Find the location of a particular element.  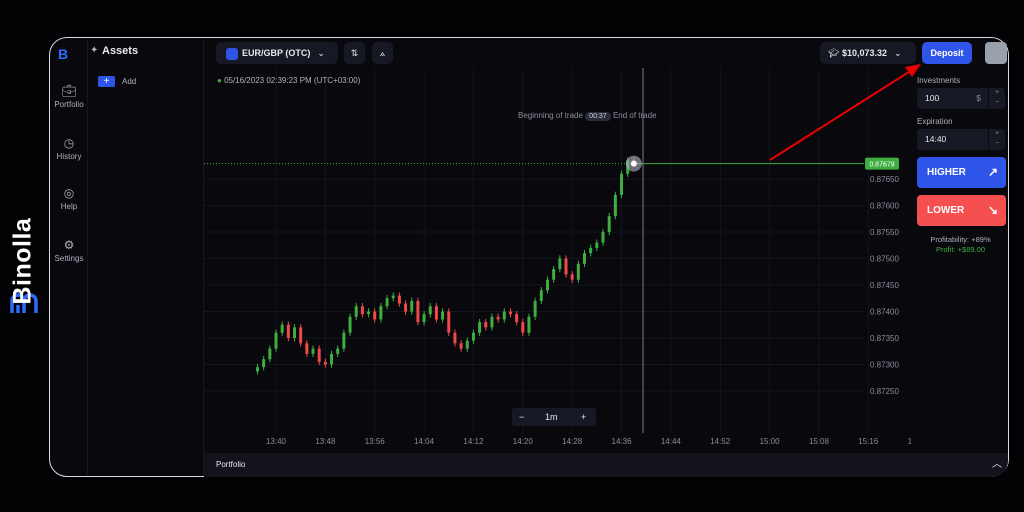

app-logo-icon: B is located at coordinates (63, 54).